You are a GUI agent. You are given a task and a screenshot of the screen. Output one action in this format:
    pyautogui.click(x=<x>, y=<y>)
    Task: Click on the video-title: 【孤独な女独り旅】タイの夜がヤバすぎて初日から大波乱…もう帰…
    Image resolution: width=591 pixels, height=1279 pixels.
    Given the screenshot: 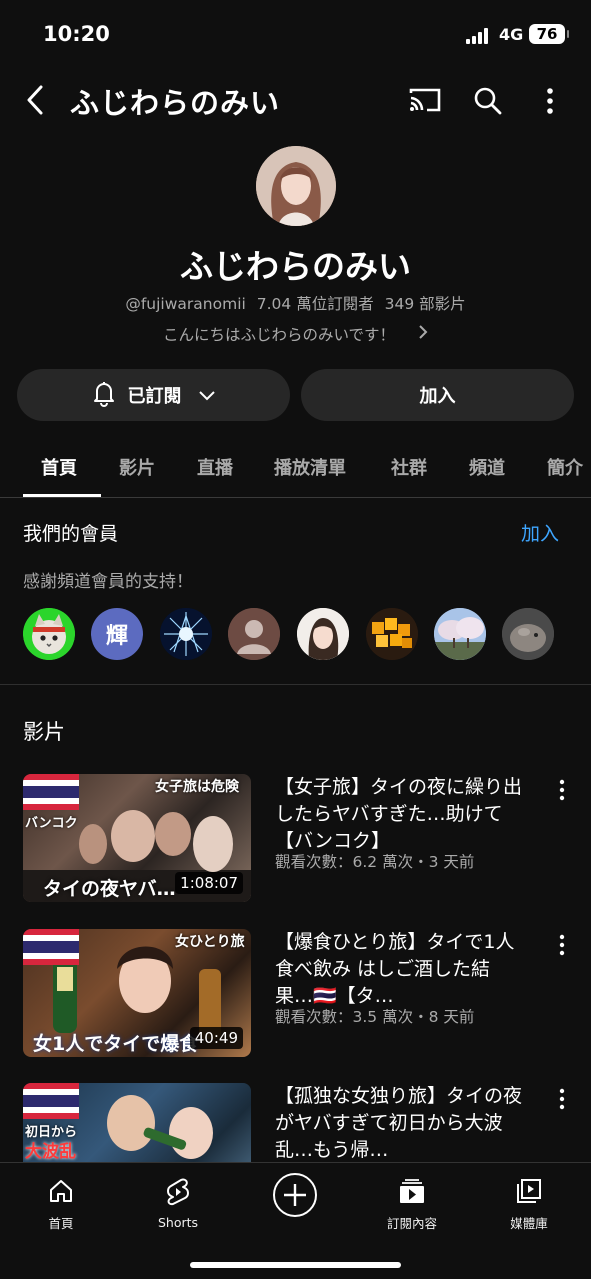 What is the action you would take?
    pyautogui.click(x=399, y=1123)
    